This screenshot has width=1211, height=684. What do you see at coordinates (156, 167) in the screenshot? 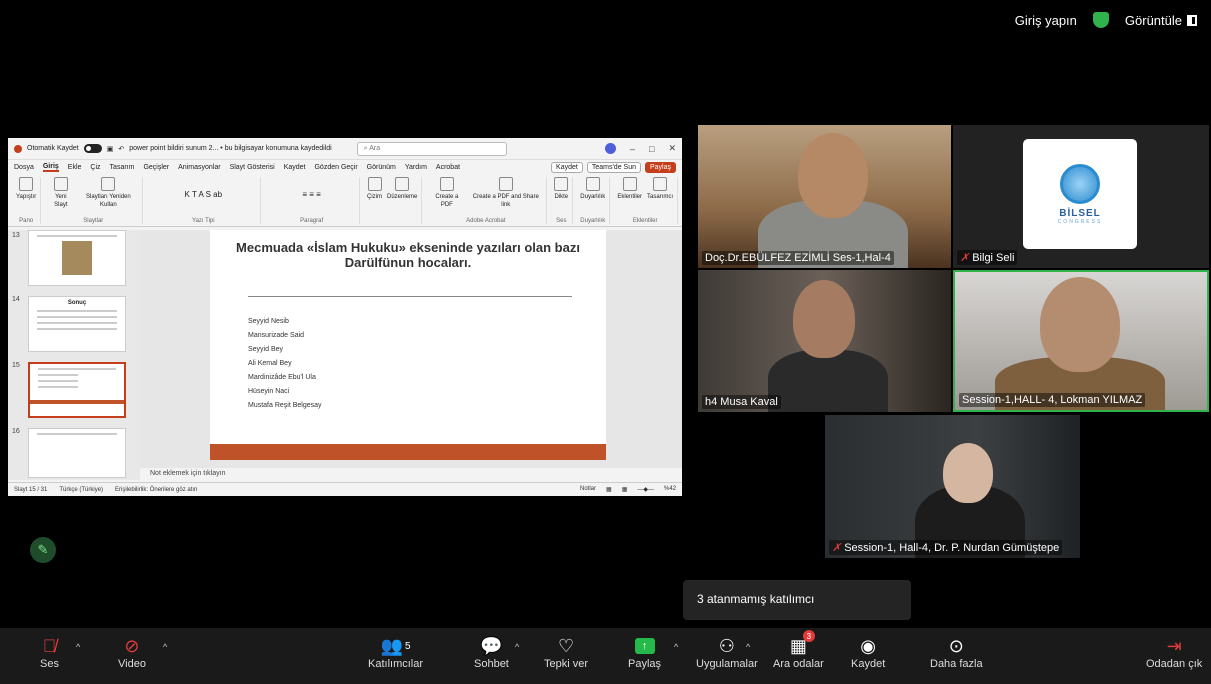
I see `tab-gecisler: Geçişler` at bounding box center [156, 167].